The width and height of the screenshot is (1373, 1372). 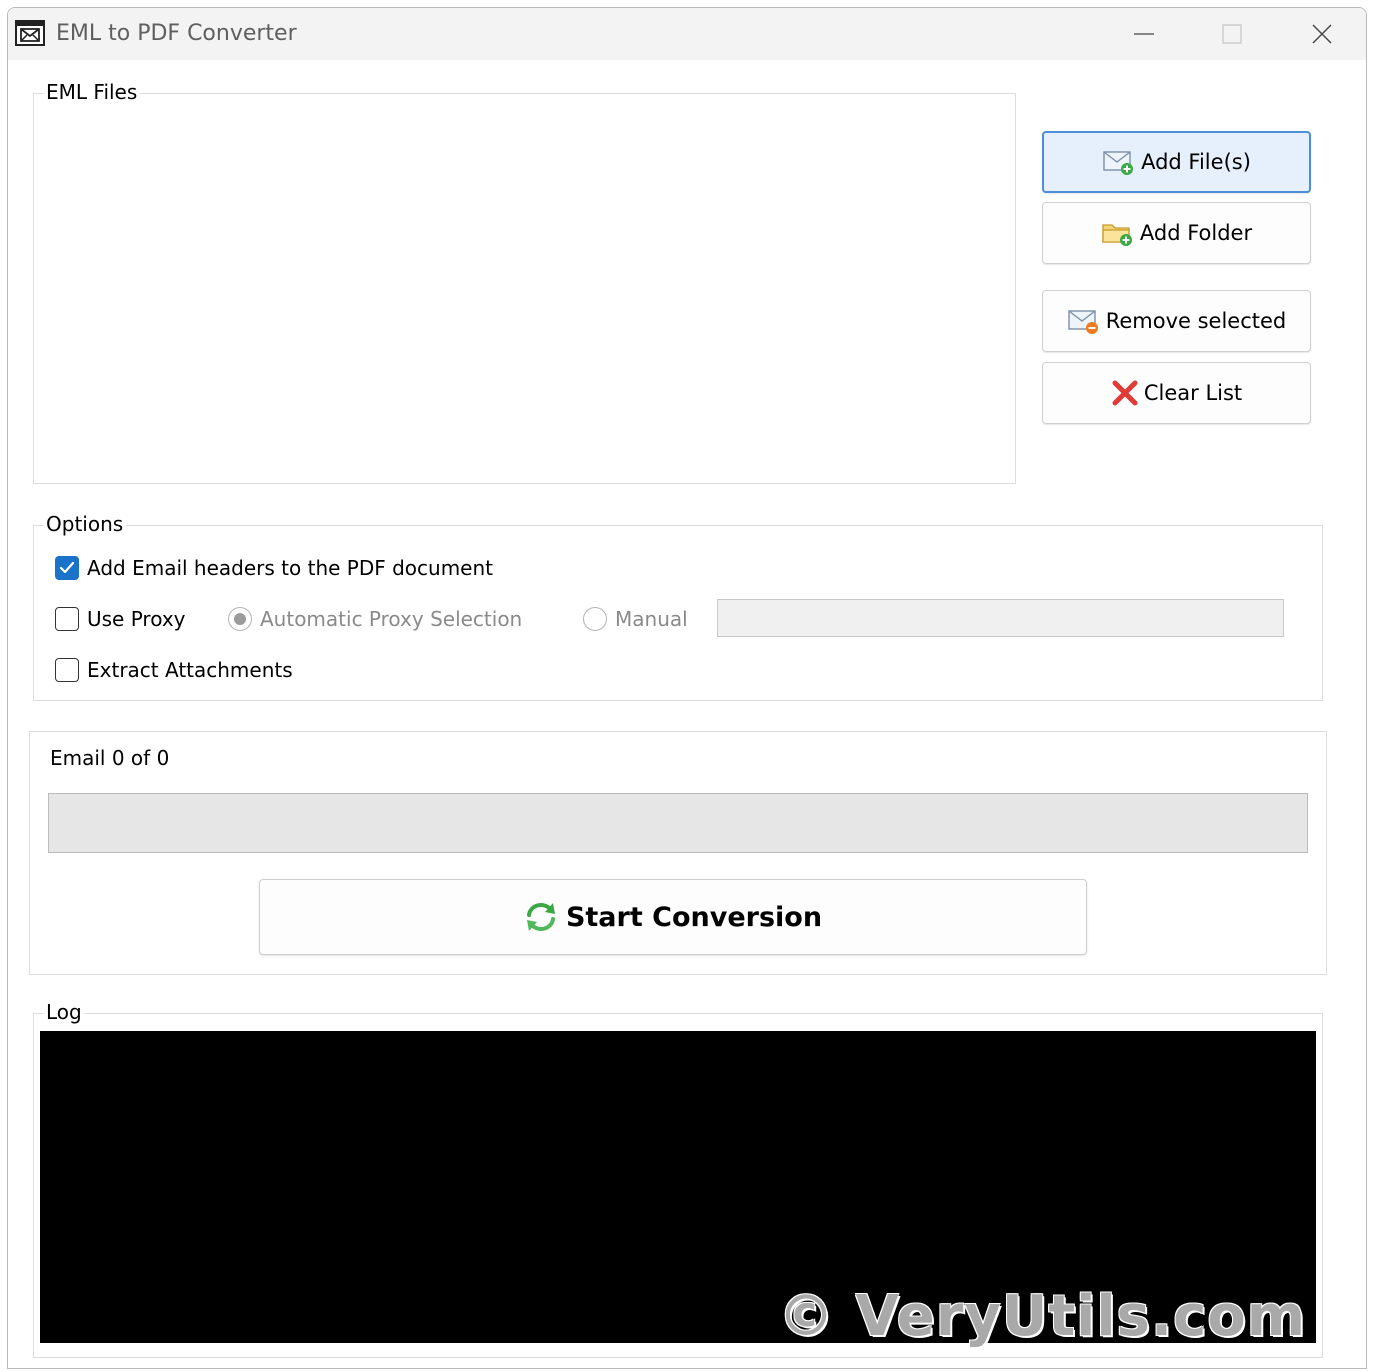 What do you see at coordinates (1118, 163) in the screenshot?
I see `envelope-add-icon` at bounding box center [1118, 163].